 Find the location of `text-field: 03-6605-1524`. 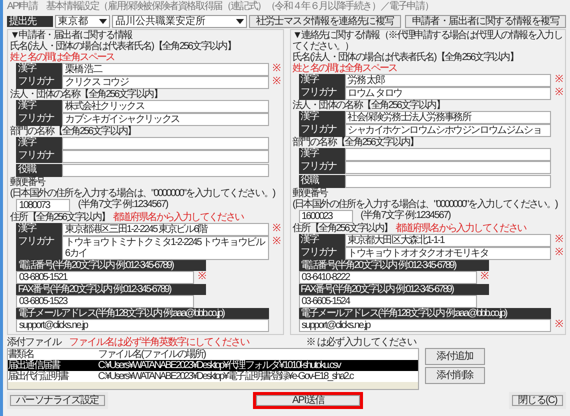

text-field: 03-6605-1524 is located at coordinates (387, 301).